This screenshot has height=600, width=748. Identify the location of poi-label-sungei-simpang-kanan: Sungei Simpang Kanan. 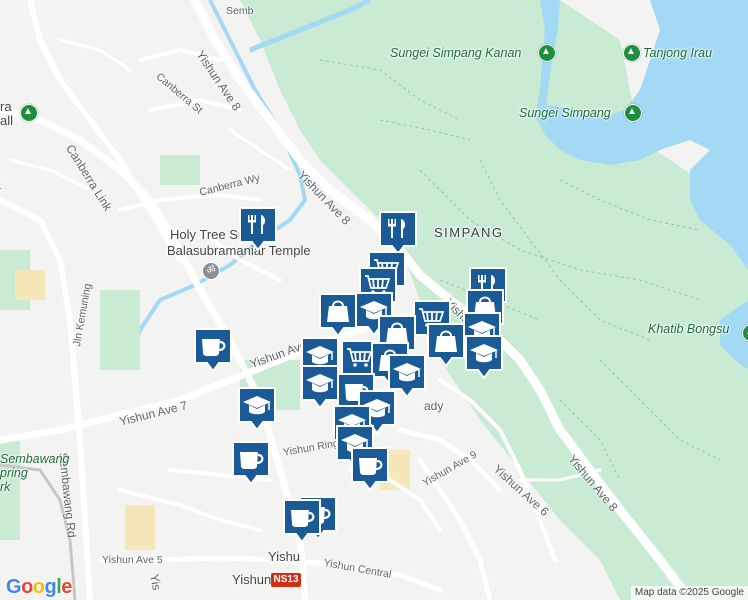
(455, 53).